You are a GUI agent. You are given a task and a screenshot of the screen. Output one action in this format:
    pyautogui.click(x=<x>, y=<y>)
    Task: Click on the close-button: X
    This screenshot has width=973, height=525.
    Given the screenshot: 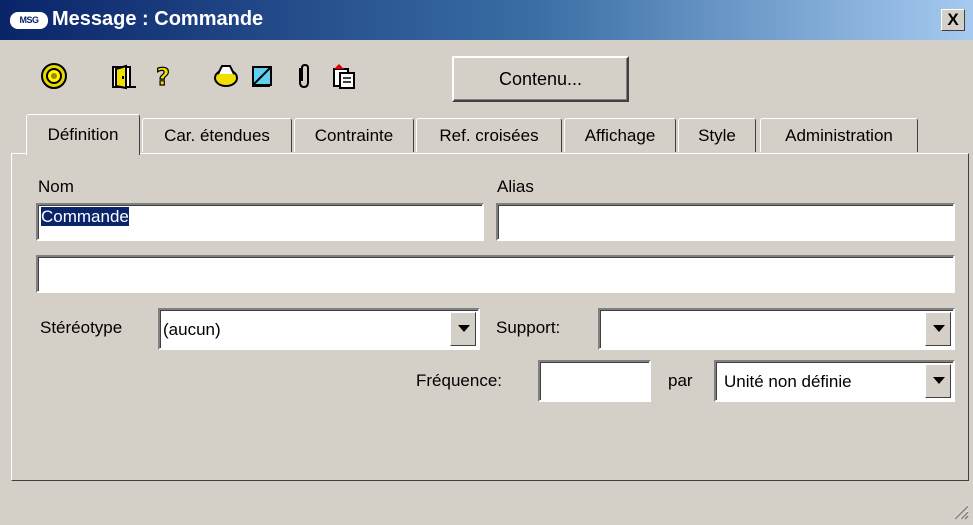 What is the action you would take?
    pyautogui.click(x=953, y=20)
    